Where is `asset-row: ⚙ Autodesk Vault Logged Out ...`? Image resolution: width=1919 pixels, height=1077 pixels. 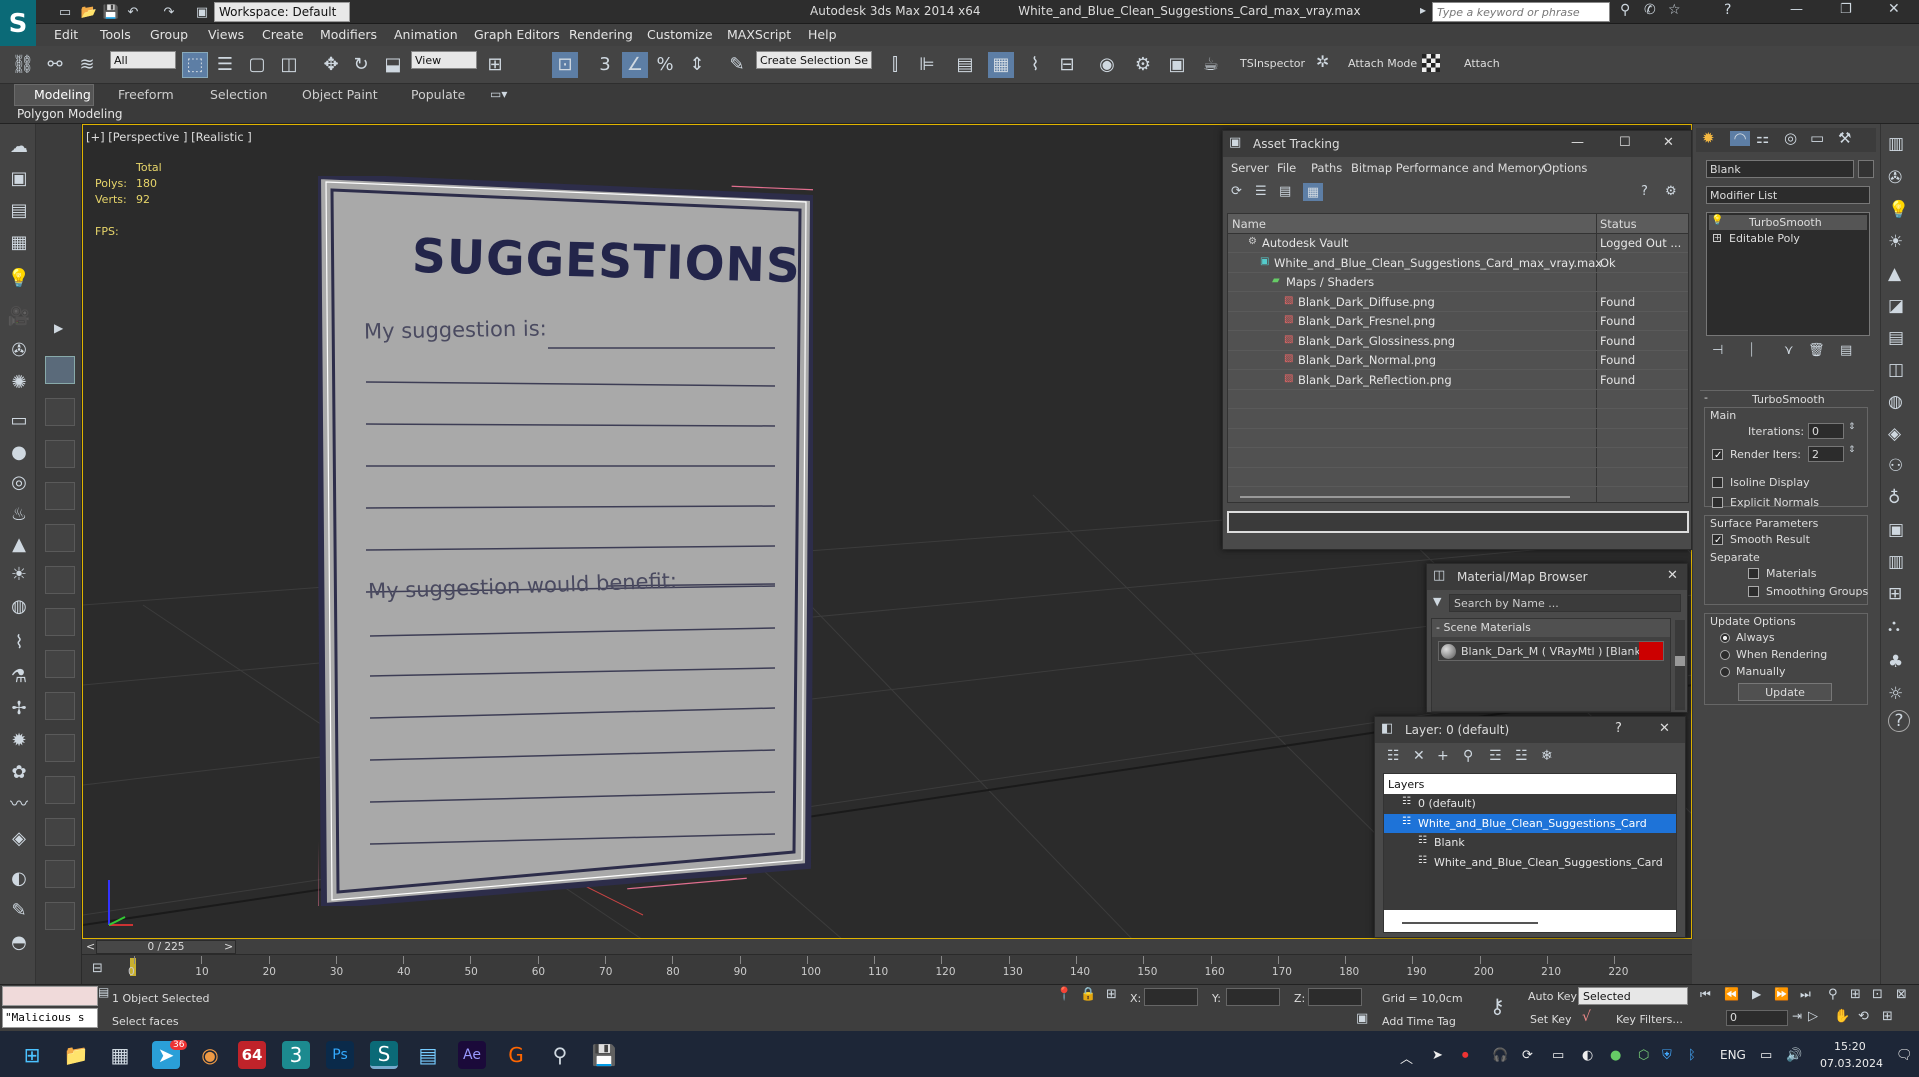
asset-row: ⚙ Autodesk Vault Logged Out ... is located at coordinates (1458, 243).